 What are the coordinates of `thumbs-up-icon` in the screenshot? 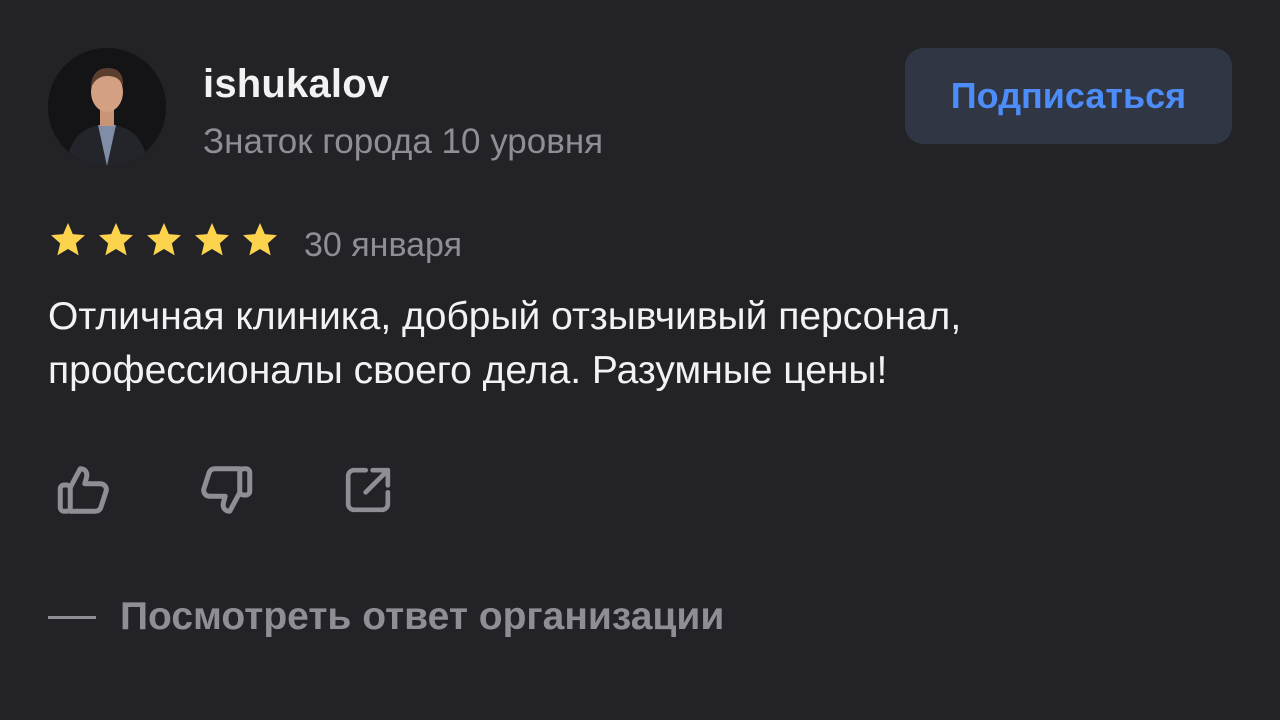 It's located at (83, 490).